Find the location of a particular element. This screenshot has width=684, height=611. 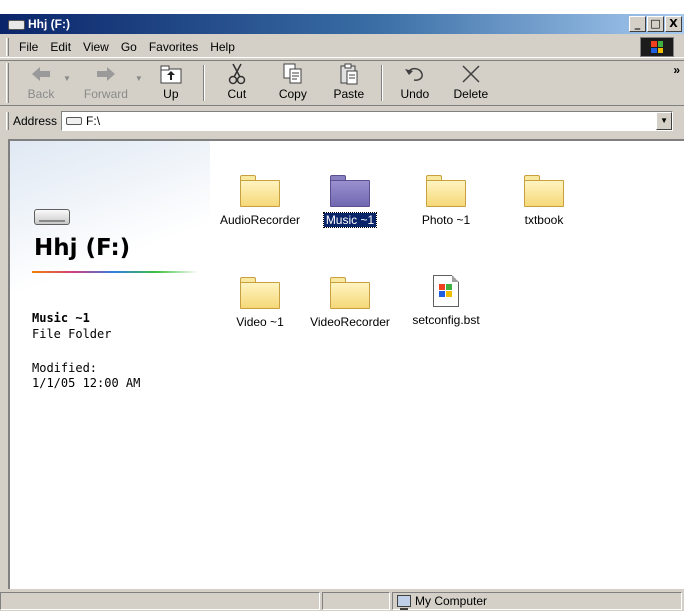

delete-button: Delete is located at coordinates (471, 83).